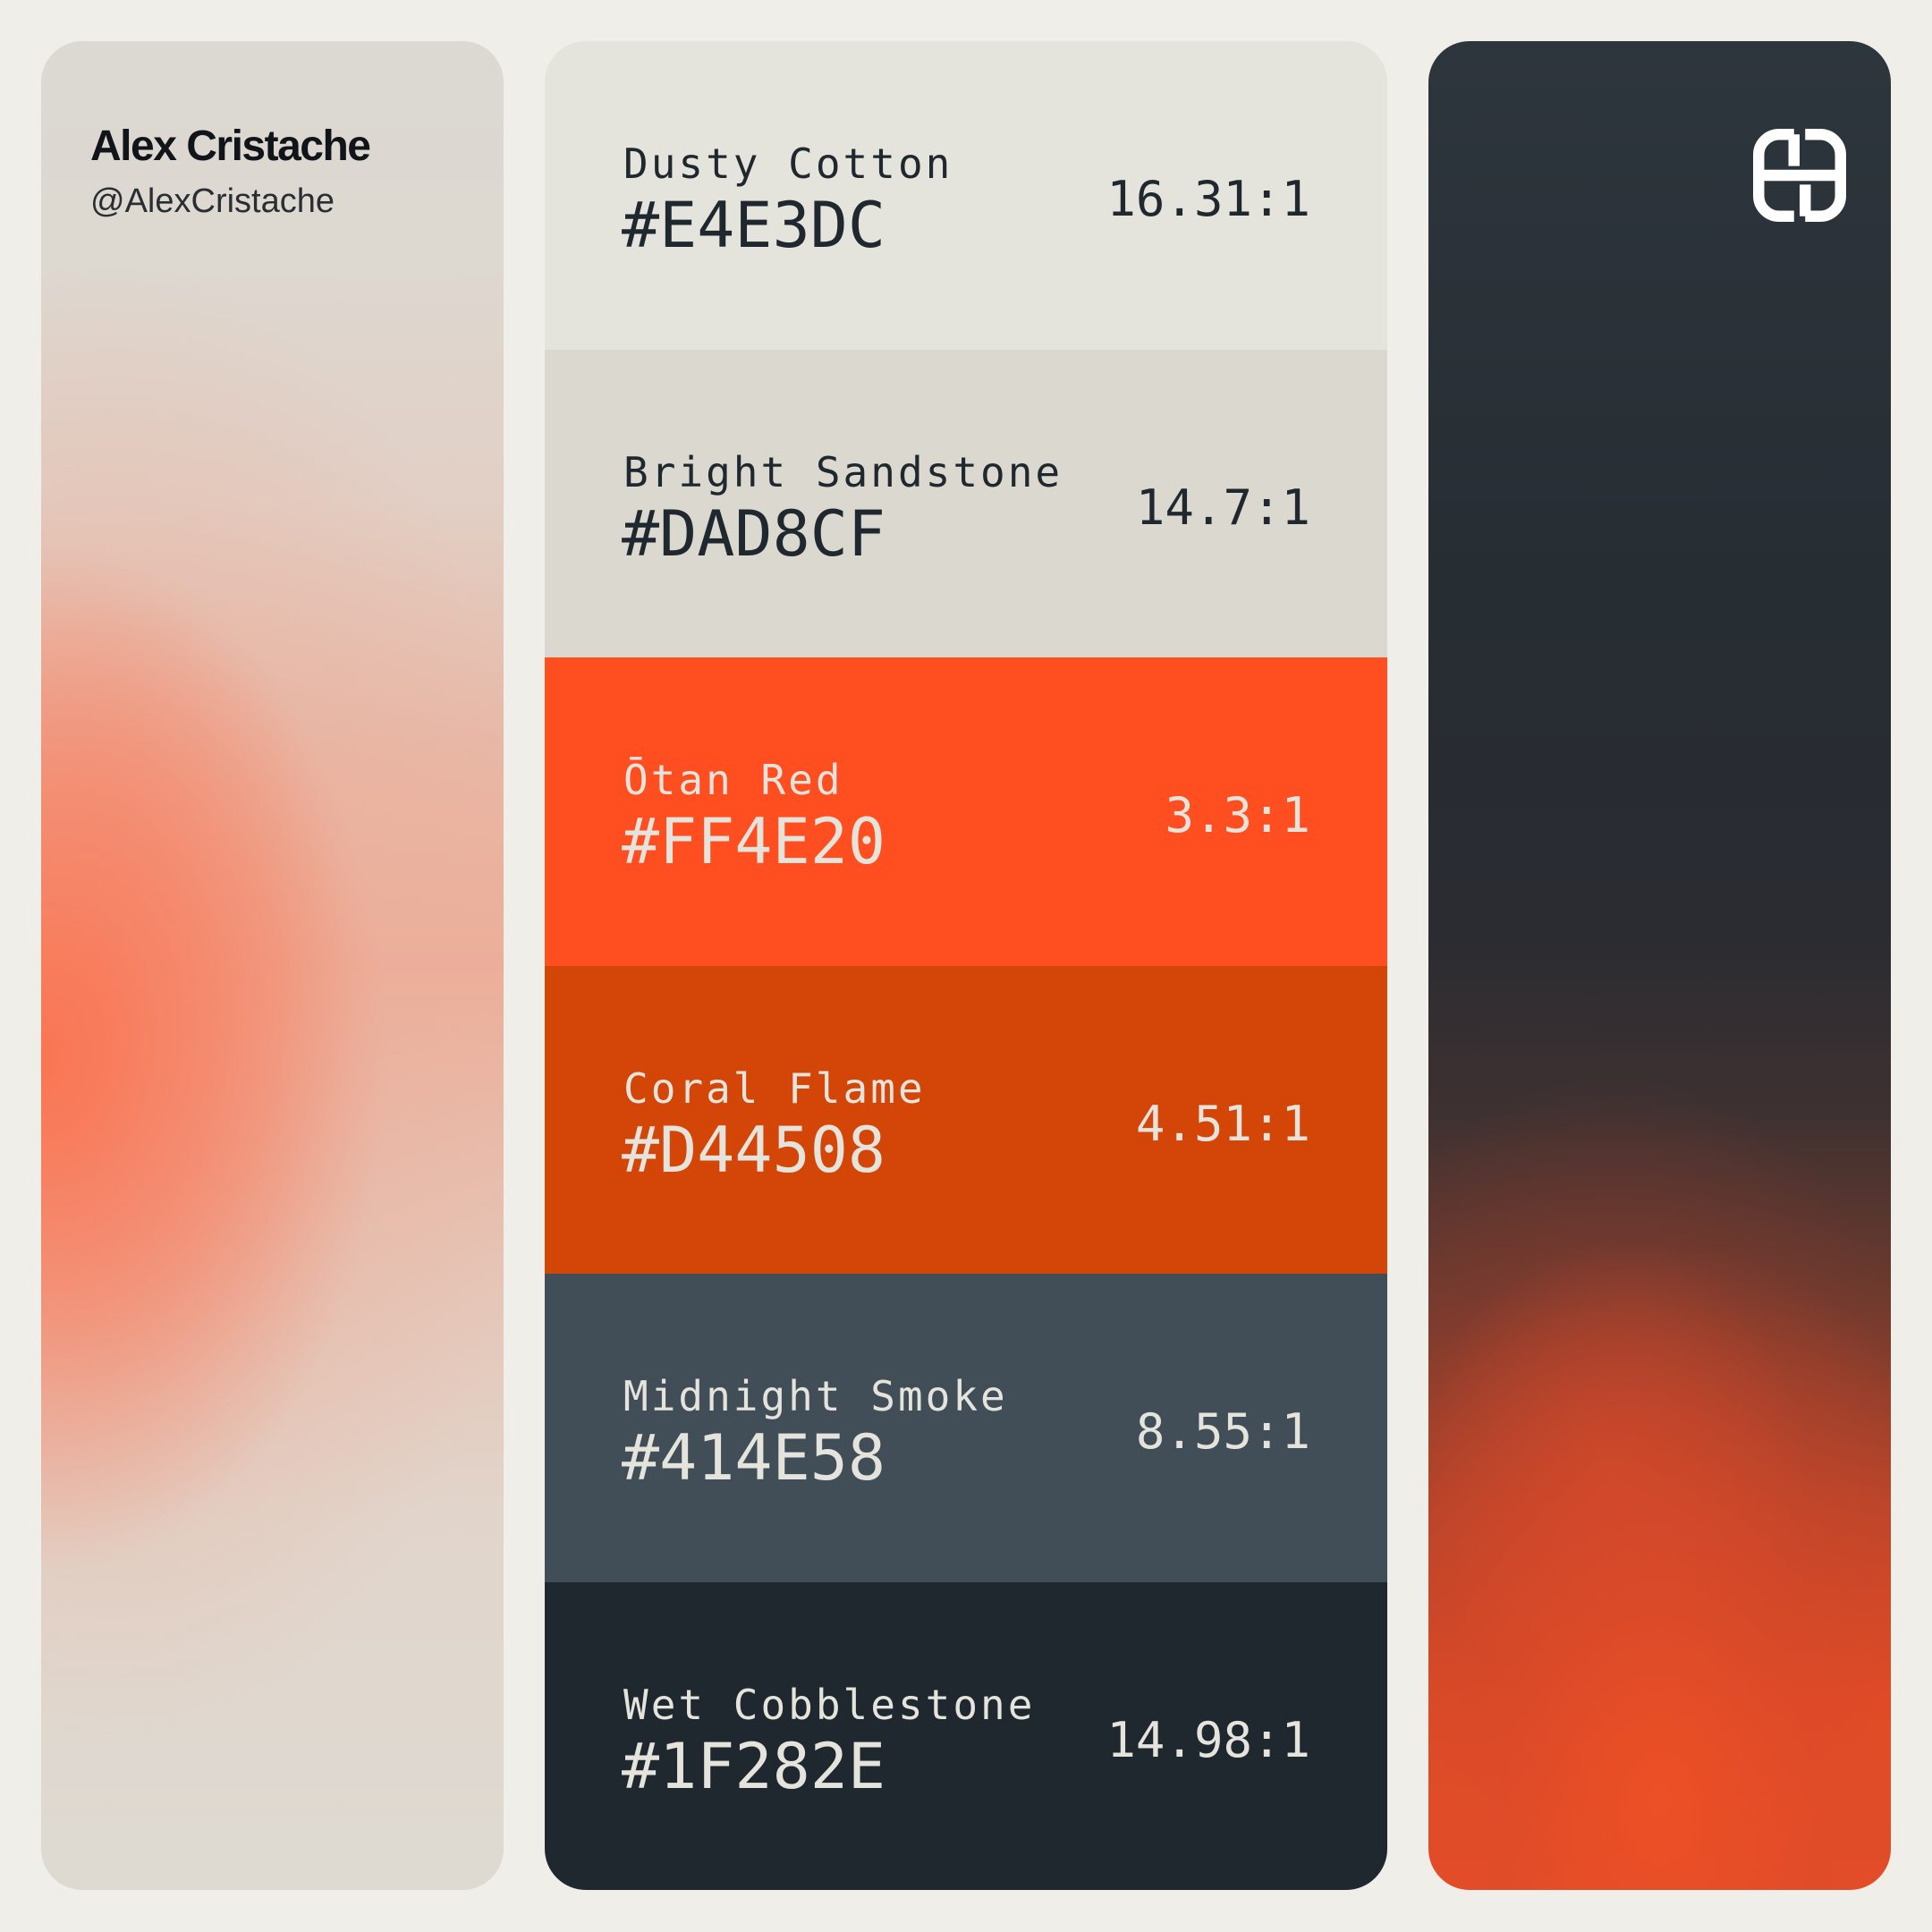  I want to click on color-swatch: Midnight Smoke #414E58 8.55:1, so click(966, 1428).